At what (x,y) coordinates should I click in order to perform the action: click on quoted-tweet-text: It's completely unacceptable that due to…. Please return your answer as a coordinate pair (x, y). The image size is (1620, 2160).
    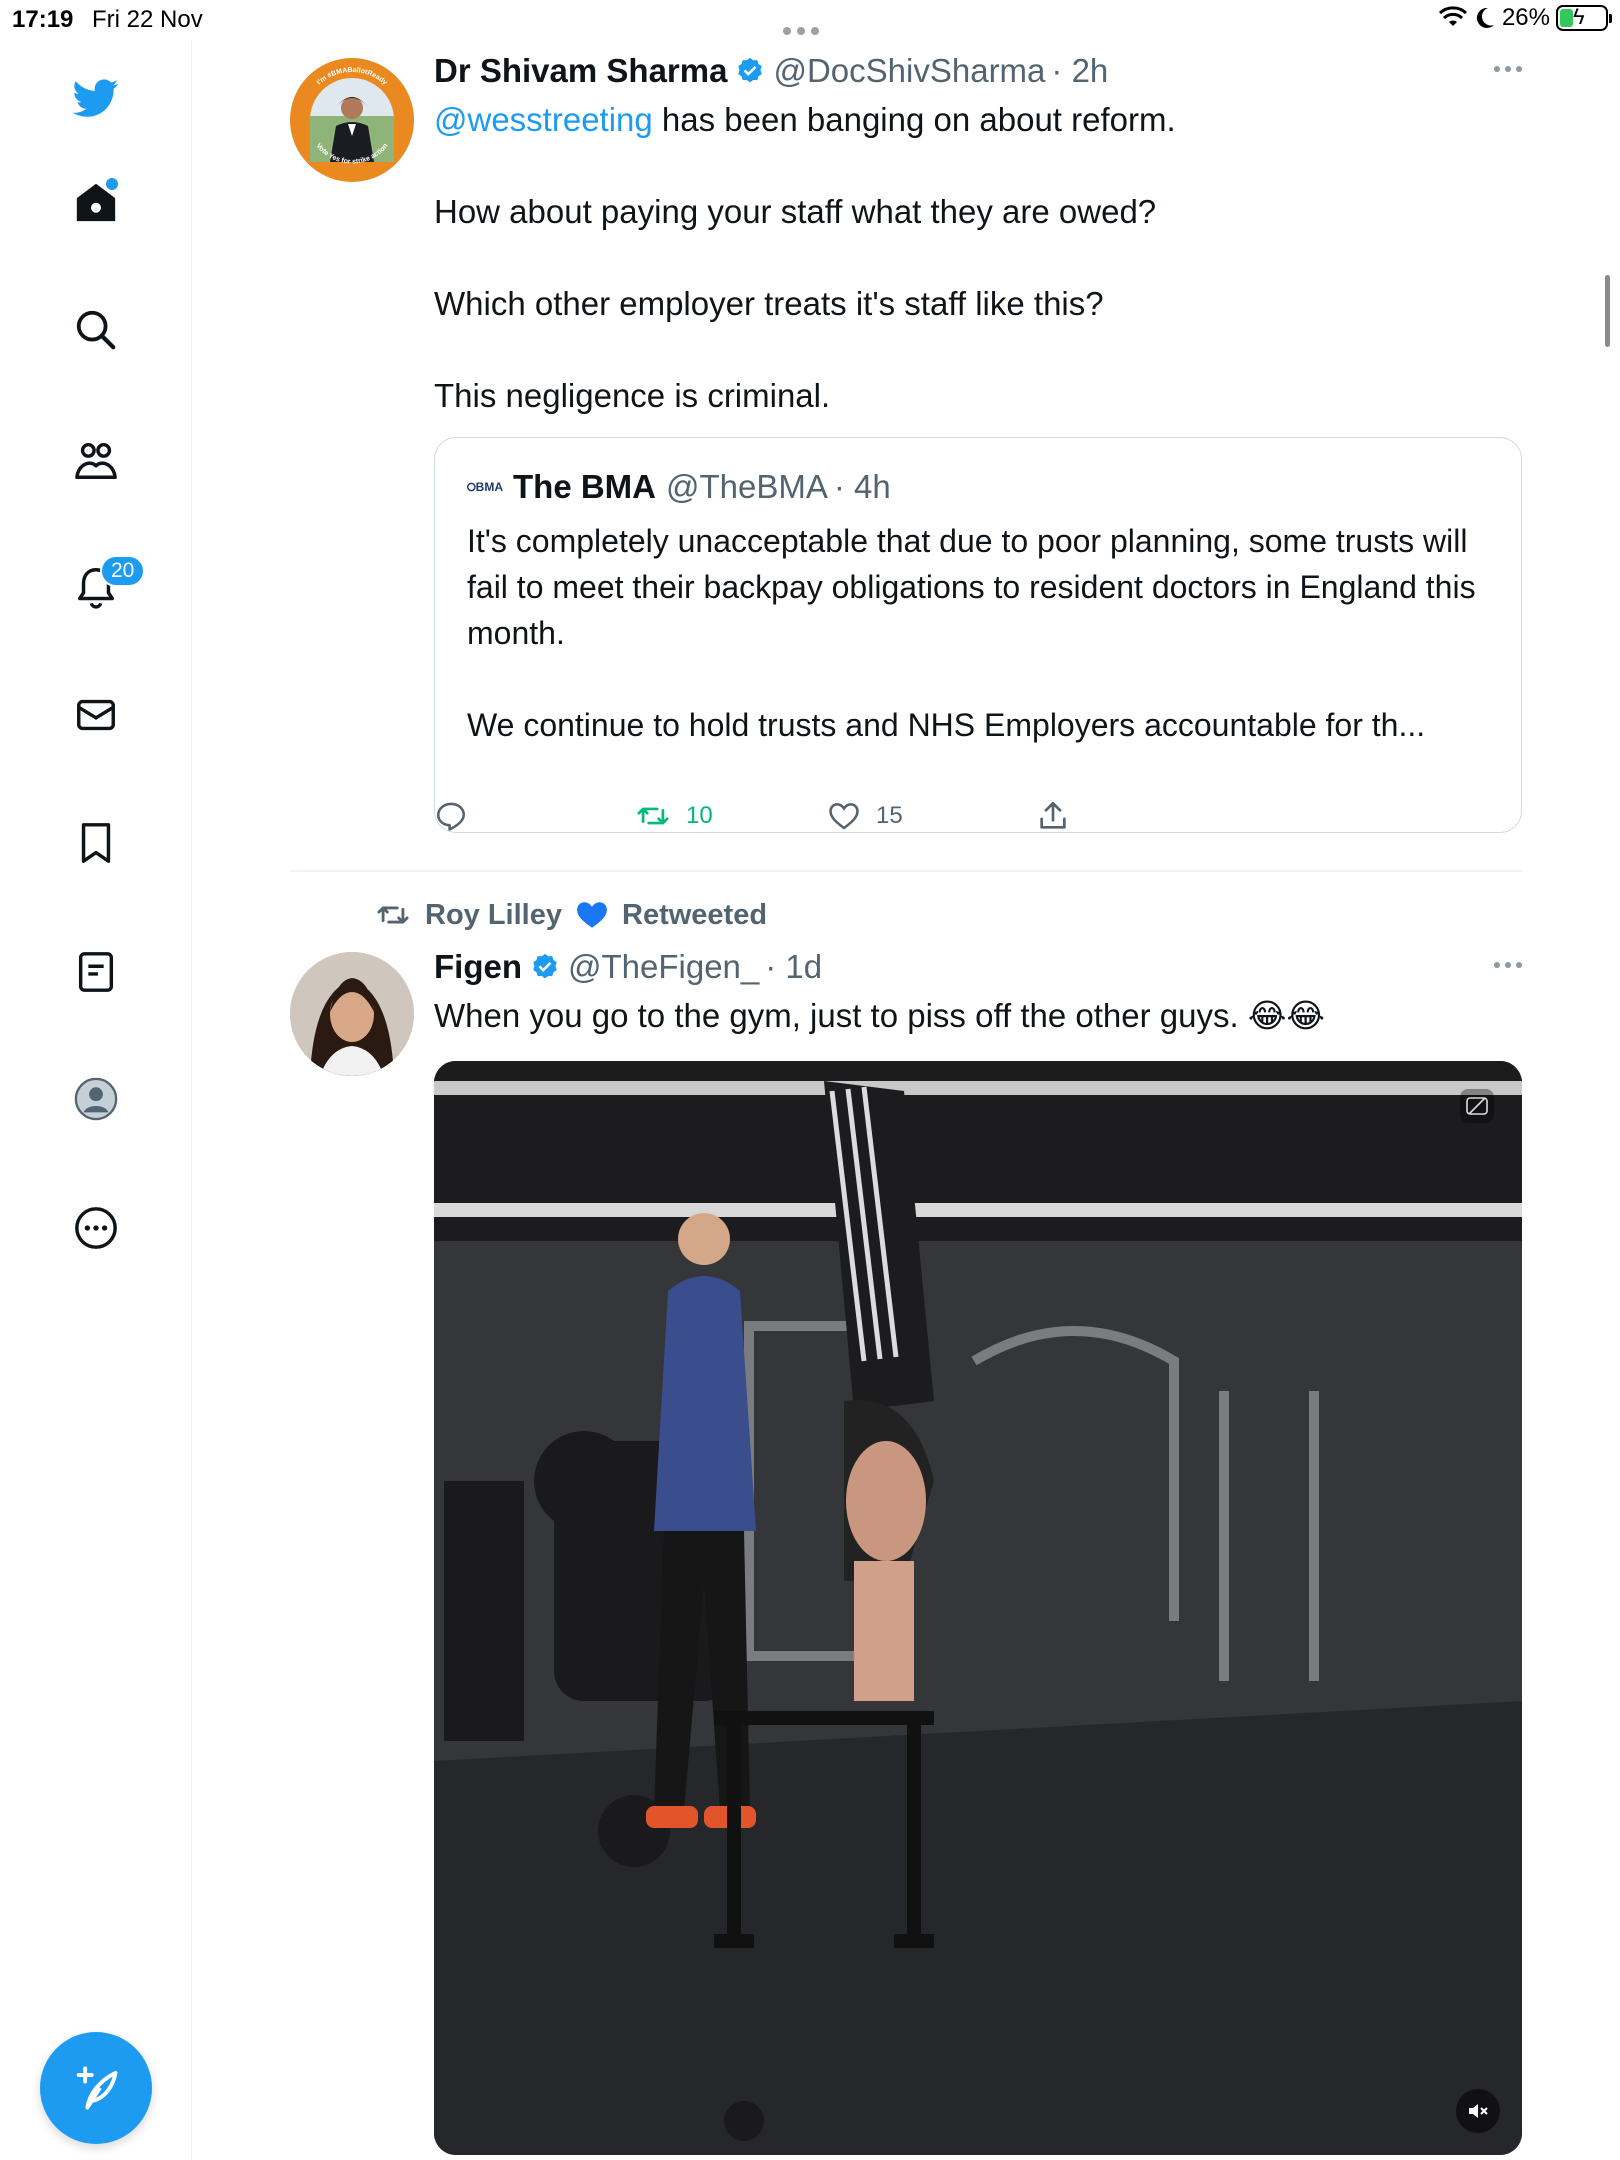
    Looking at the image, I should click on (971, 633).